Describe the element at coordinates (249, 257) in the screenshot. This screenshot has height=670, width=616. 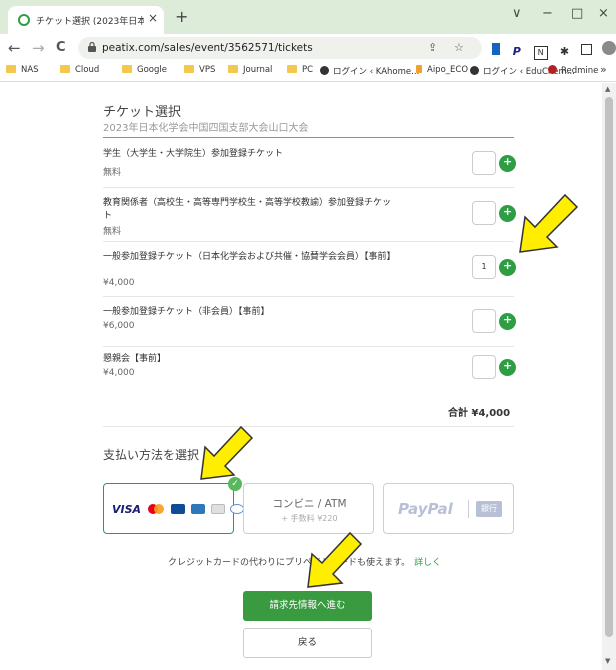
I see `ticket-name: 一般参加登録チケット（日本化学会および共催・協賛学会会員）【事前】` at that location.